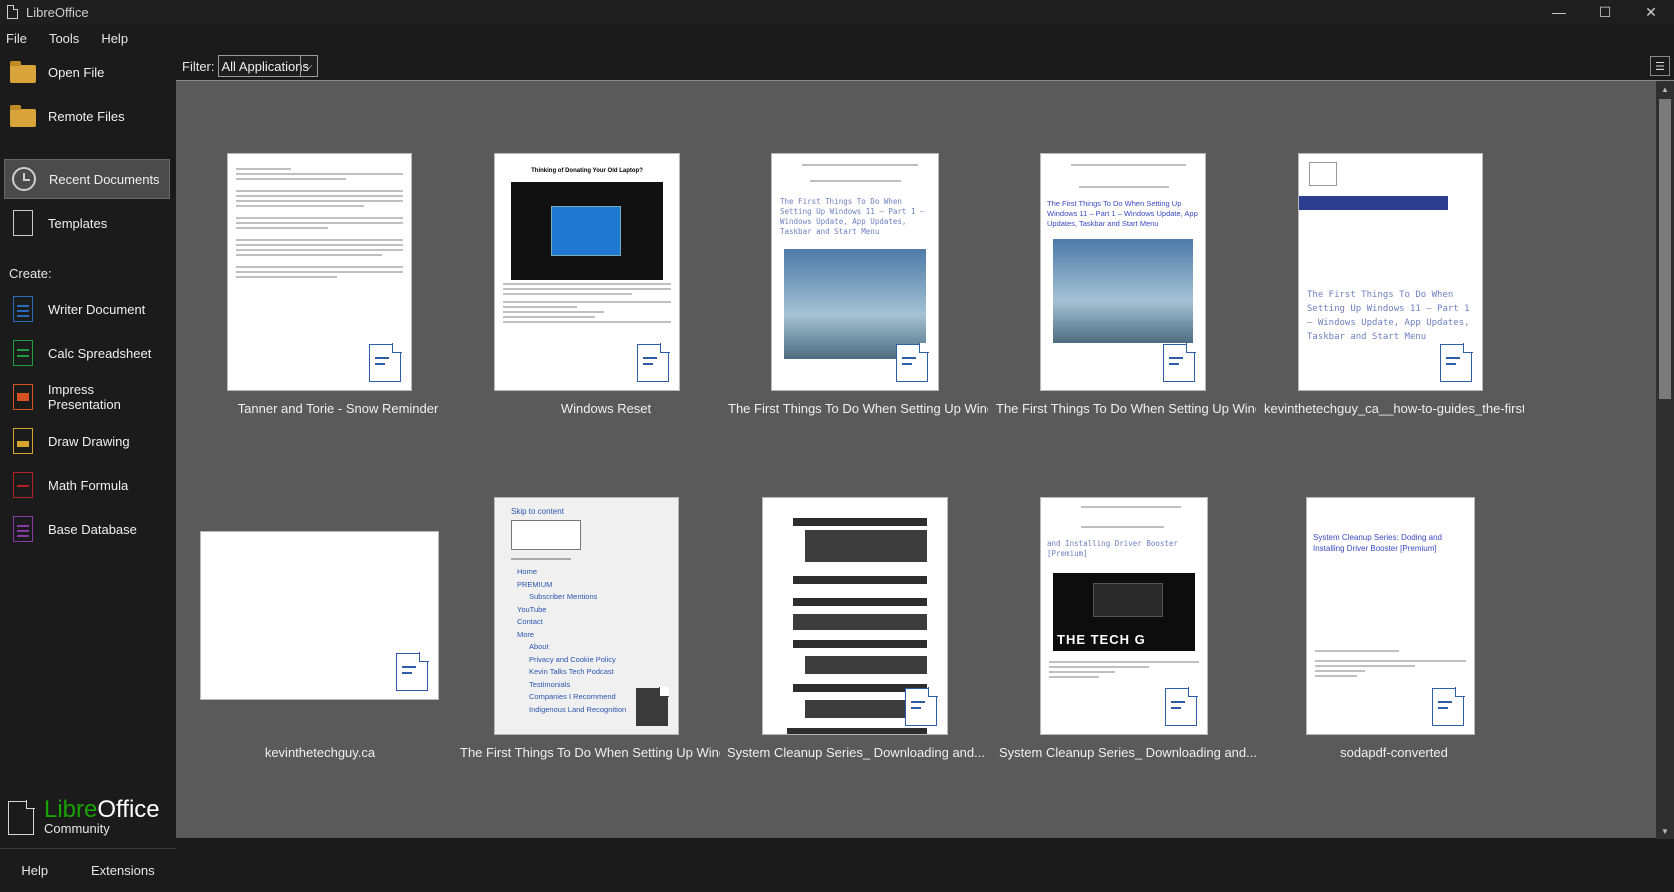 This screenshot has height=892, width=1674. What do you see at coordinates (1660, 66) in the screenshot?
I see `hamburger-menu-icon: ☰` at bounding box center [1660, 66].